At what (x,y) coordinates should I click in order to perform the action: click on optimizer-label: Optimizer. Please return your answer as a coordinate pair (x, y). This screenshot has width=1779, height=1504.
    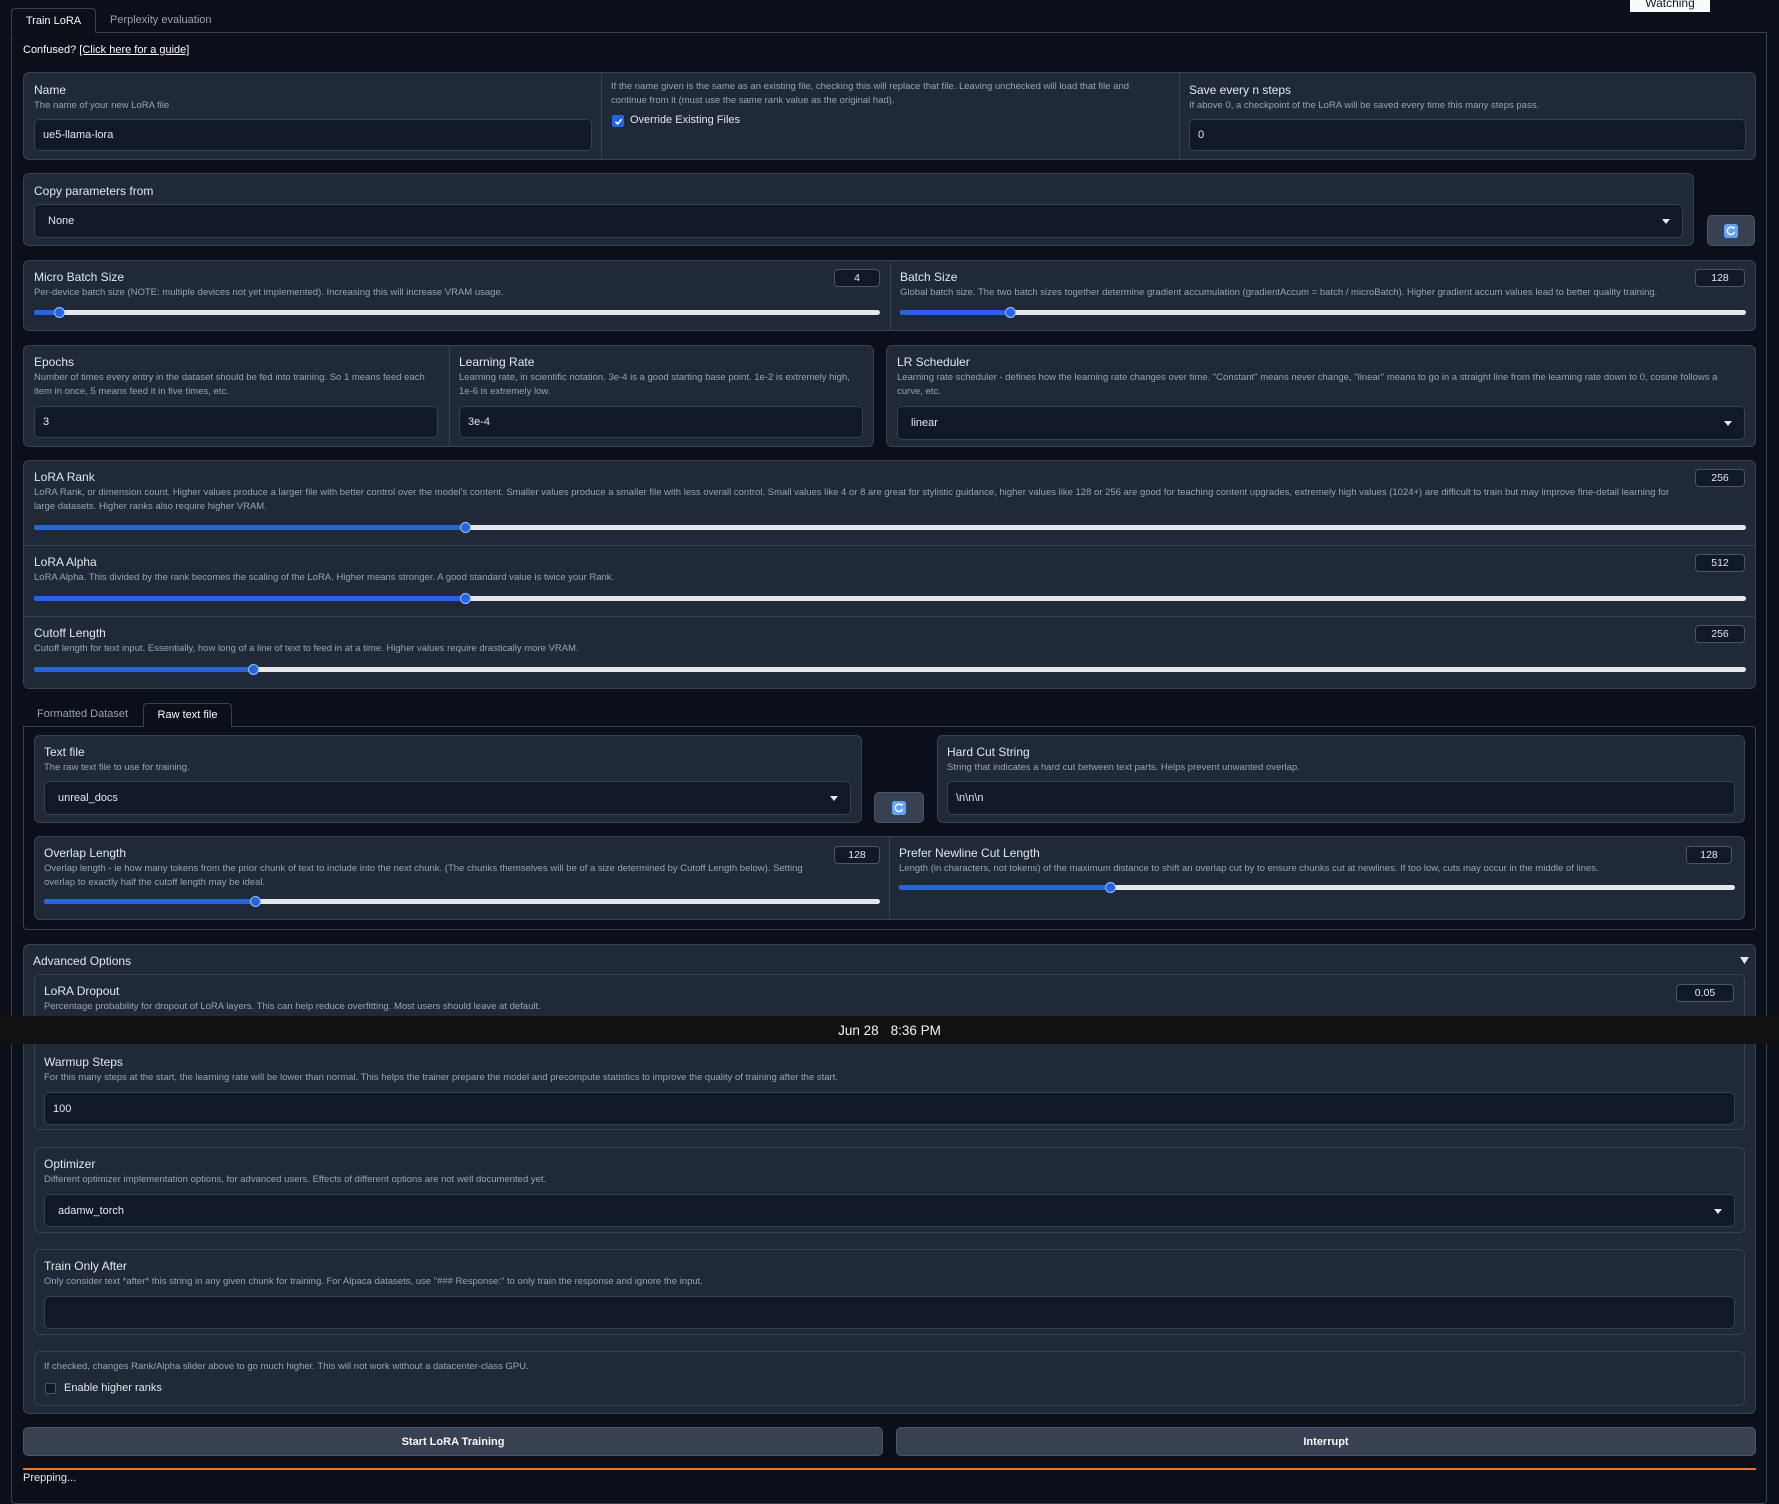
    Looking at the image, I should click on (70, 1164).